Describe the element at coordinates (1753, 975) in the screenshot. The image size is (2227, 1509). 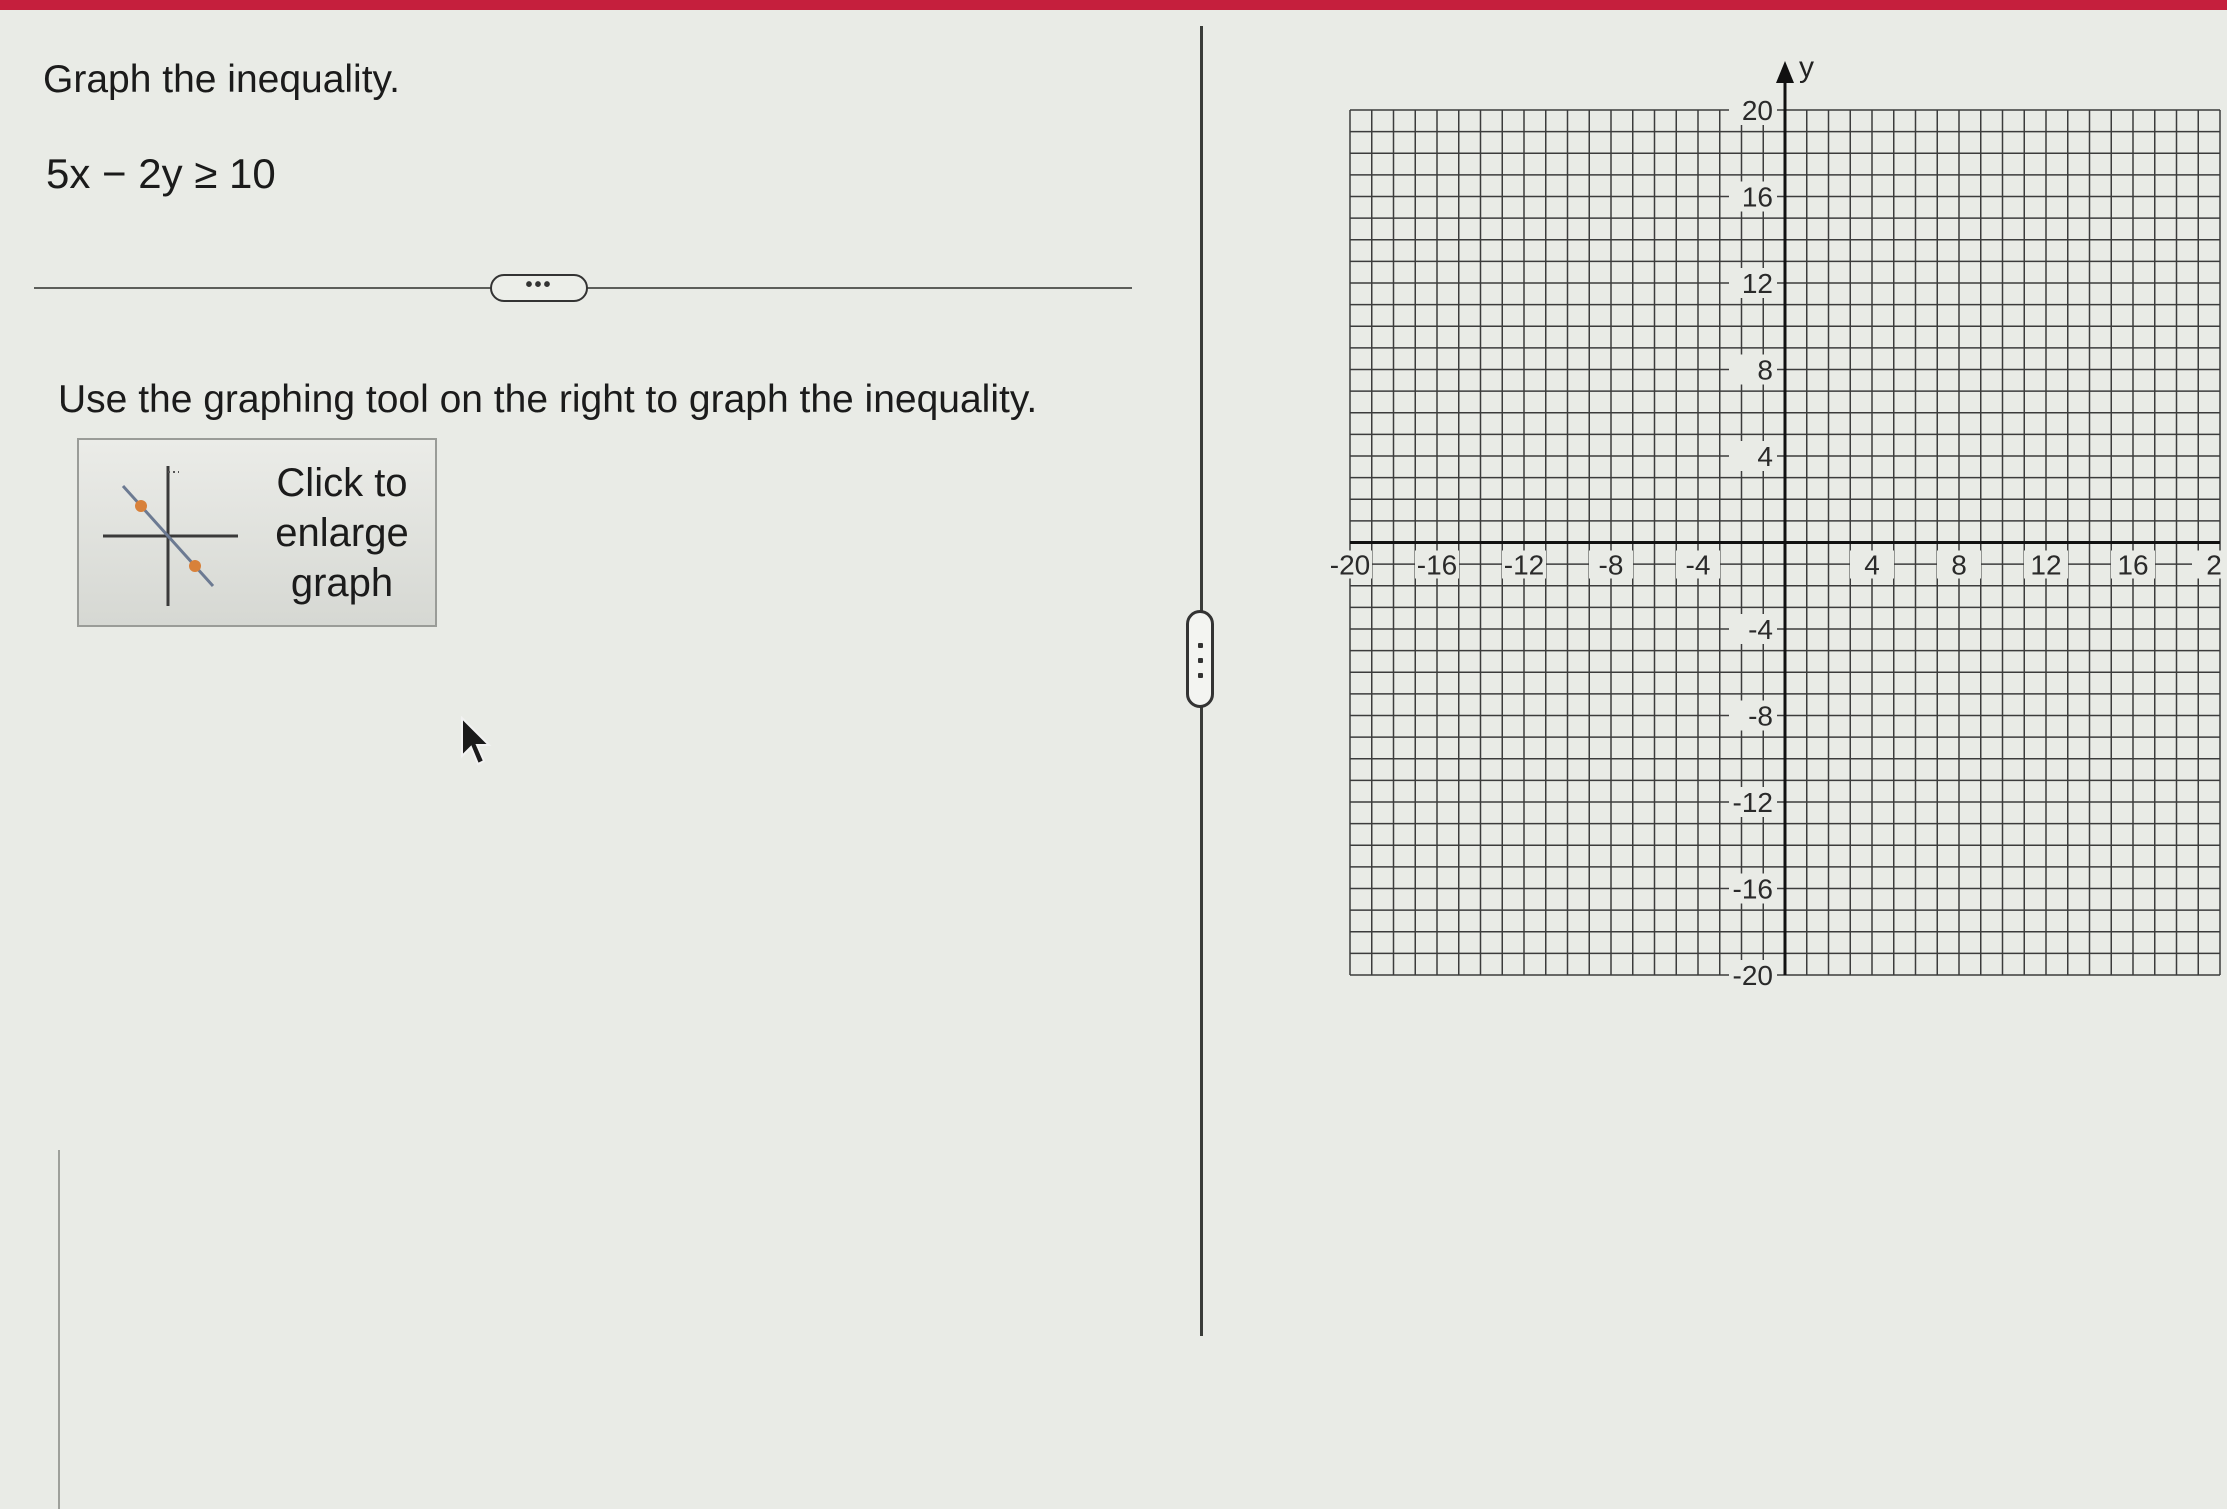
I see `y-tick-label: -20` at that location.